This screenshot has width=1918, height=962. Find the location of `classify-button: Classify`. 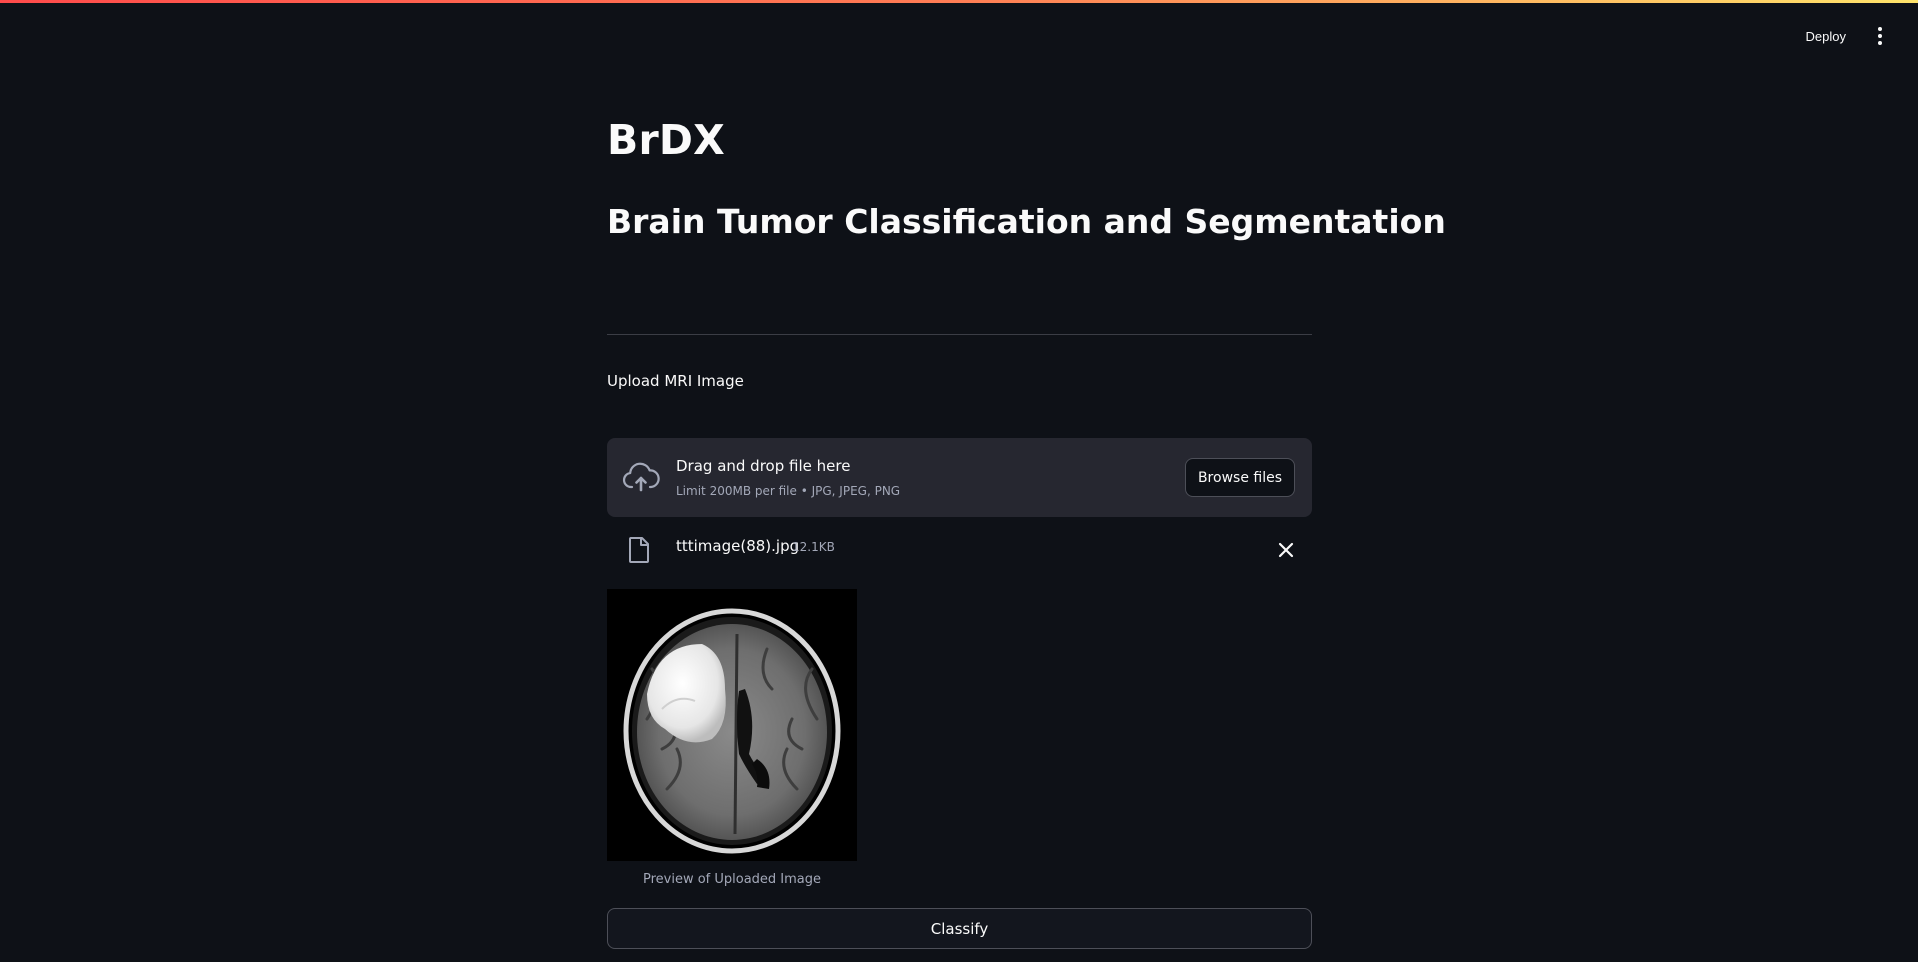

classify-button: Classify is located at coordinates (959, 928).